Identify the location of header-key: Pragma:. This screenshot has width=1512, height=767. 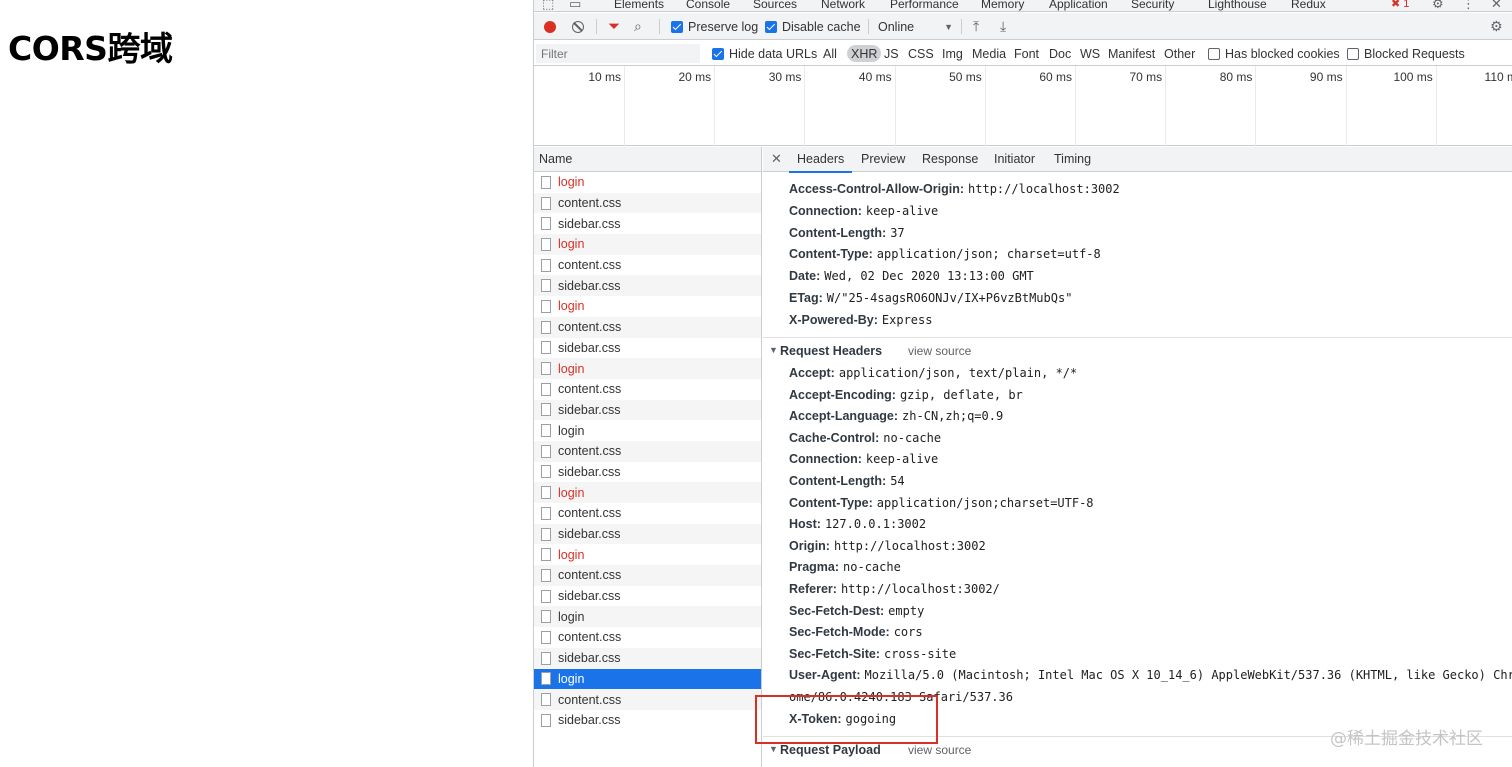
(814, 567).